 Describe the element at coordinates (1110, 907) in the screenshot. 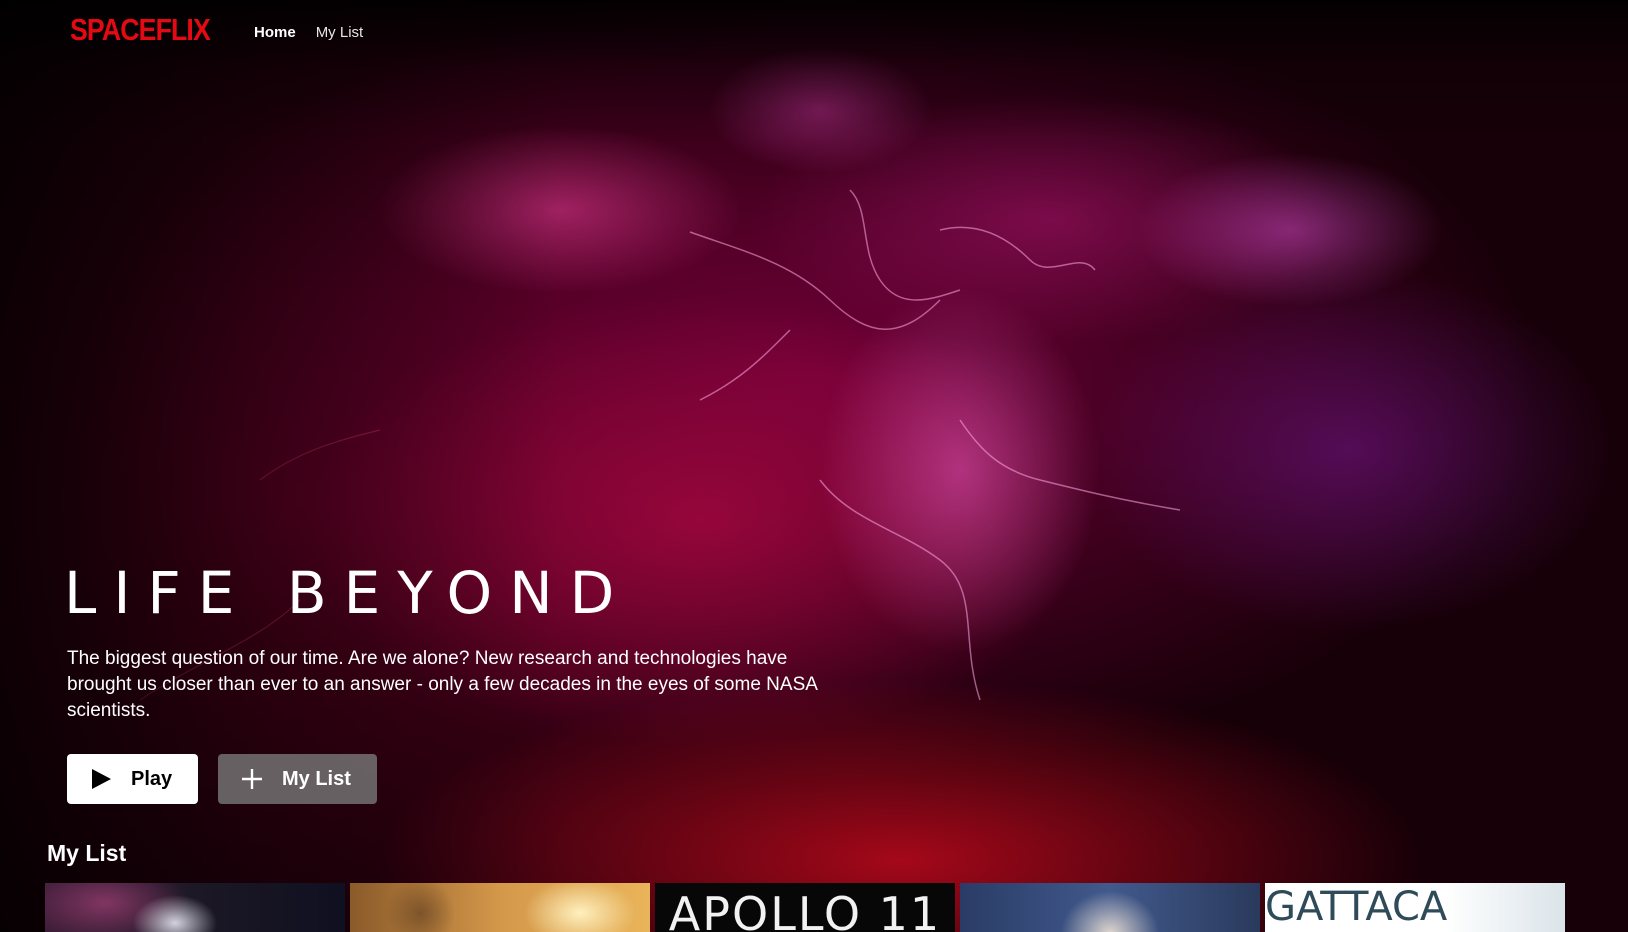

I see `spaceballs-poster-tile` at that location.